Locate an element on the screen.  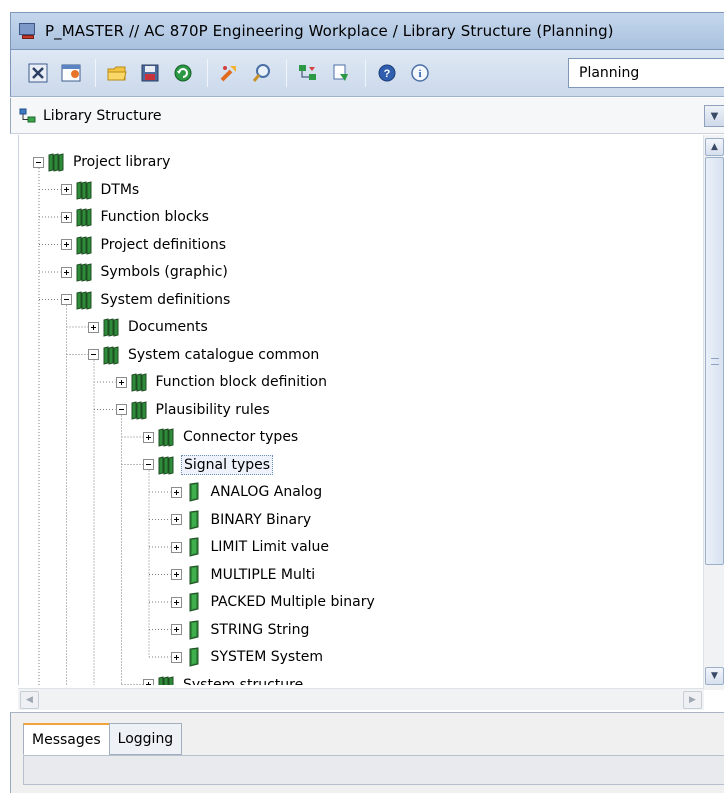
tree-node: STRING String is located at coordinates (241, 630).